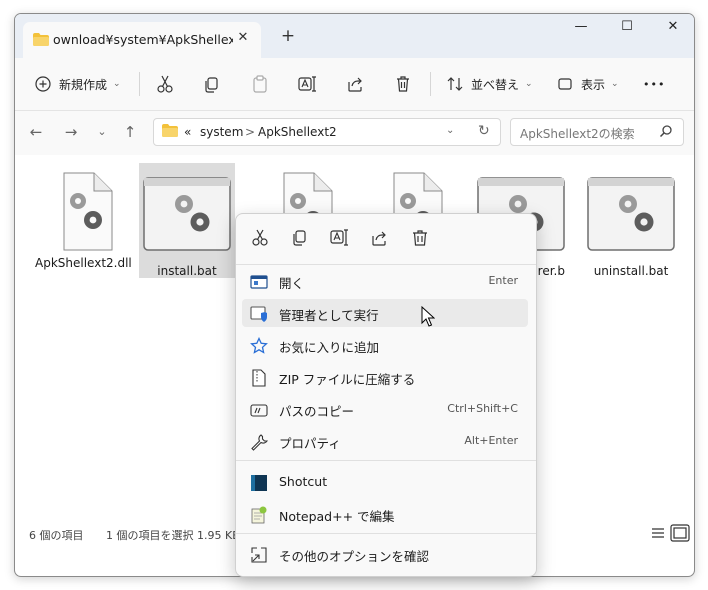 The width and height of the screenshot is (708, 590). What do you see at coordinates (83, 84) in the screenshot?
I see `new-label: 新規作成` at bounding box center [83, 84].